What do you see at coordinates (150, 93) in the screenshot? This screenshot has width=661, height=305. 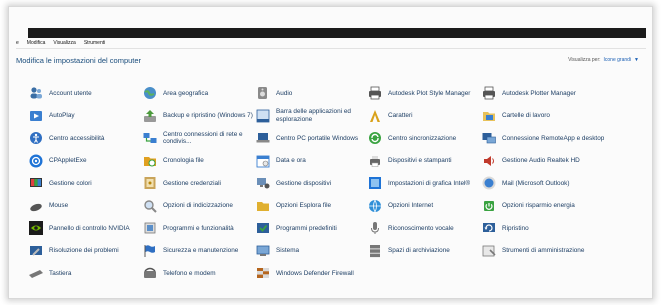 I see `globe-clock-icon` at bounding box center [150, 93].